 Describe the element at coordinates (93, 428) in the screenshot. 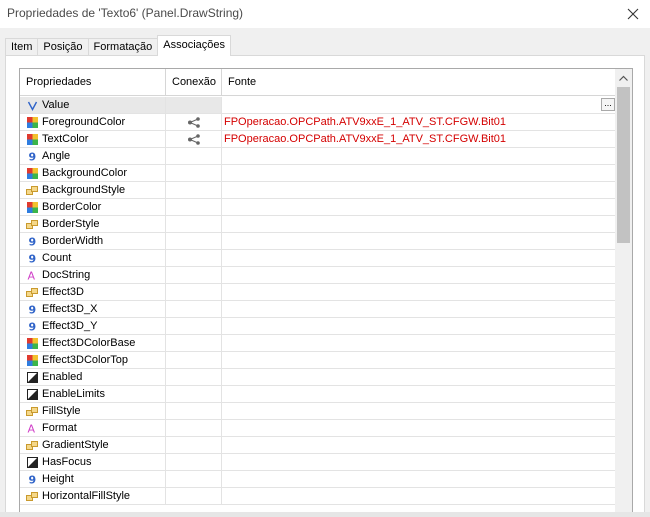

I see `property-cell: A Format` at that location.